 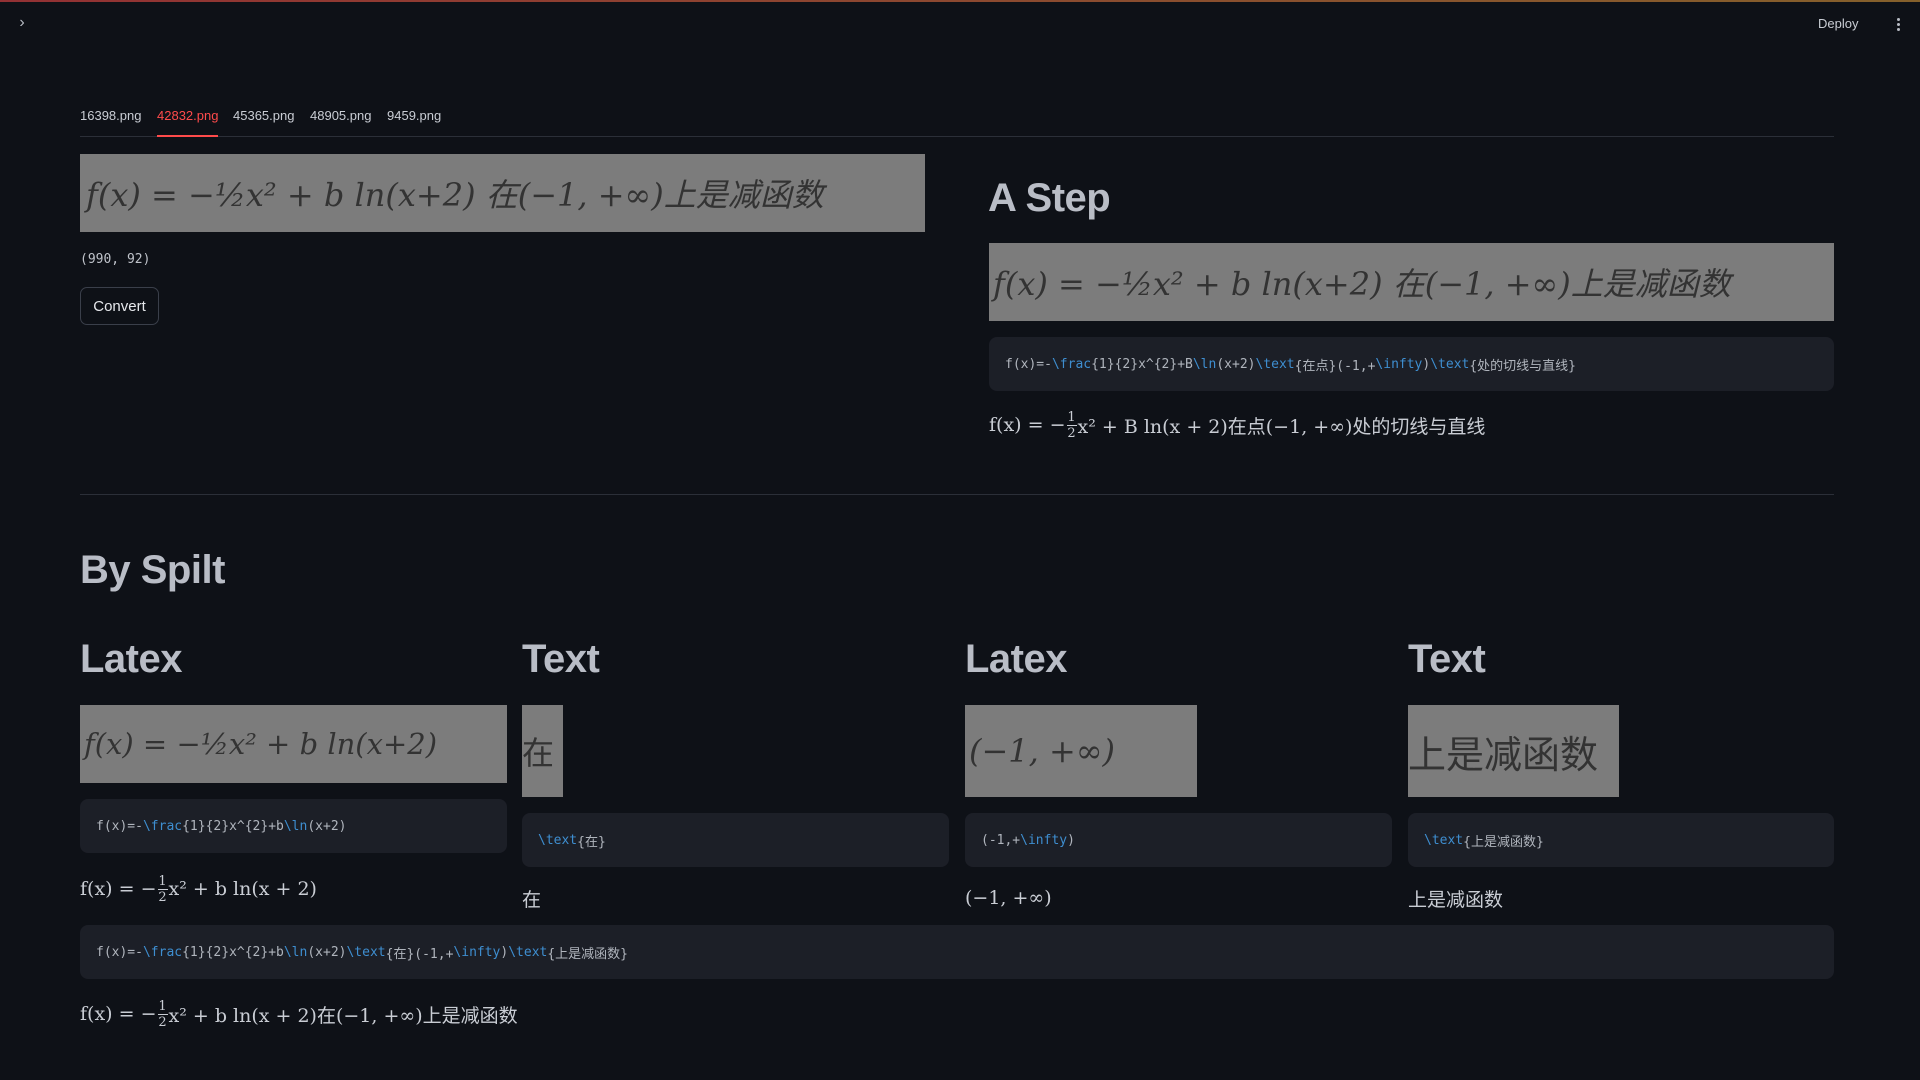 What do you see at coordinates (1898, 24) in the screenshot?
I see `kebab-menu-icon` at bounding box center [1898, 24].